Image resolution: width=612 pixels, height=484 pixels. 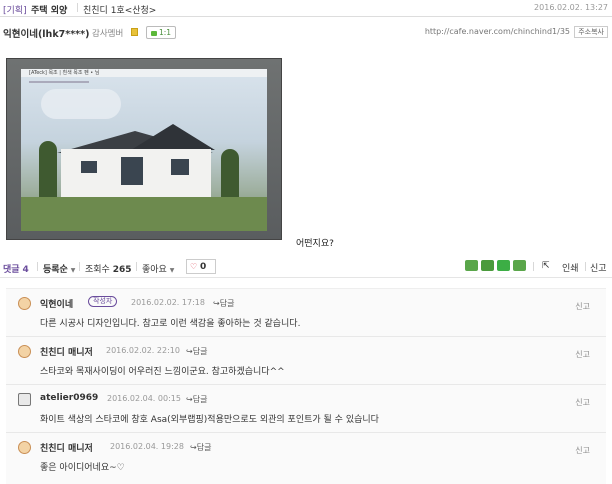 I want to click on photo-cloud, so click(x=81, y=104).